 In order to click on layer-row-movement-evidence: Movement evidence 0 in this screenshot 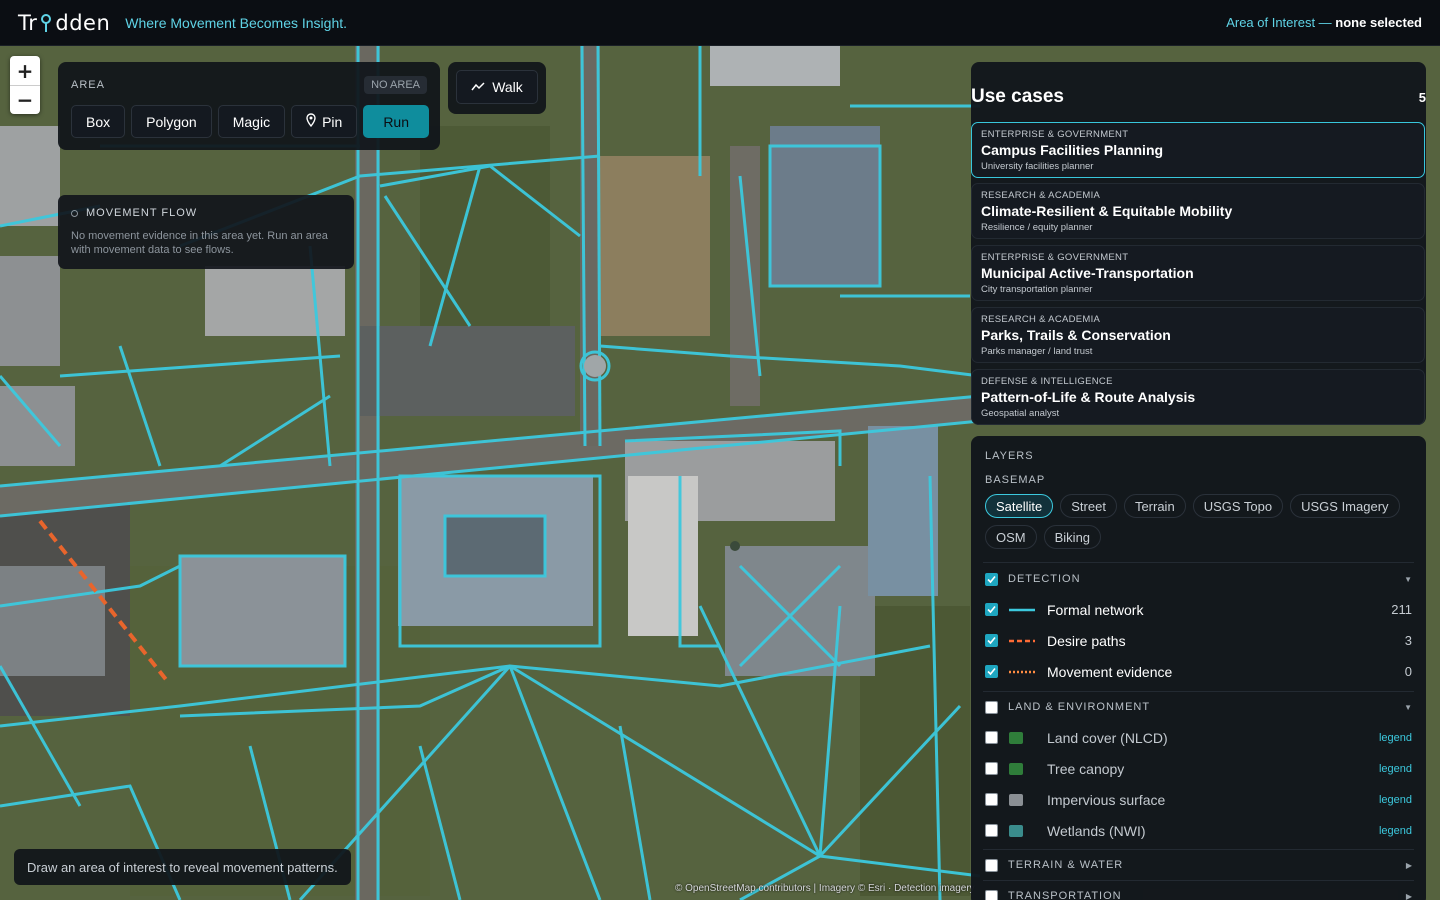, I will do `click(1198, 671)`.